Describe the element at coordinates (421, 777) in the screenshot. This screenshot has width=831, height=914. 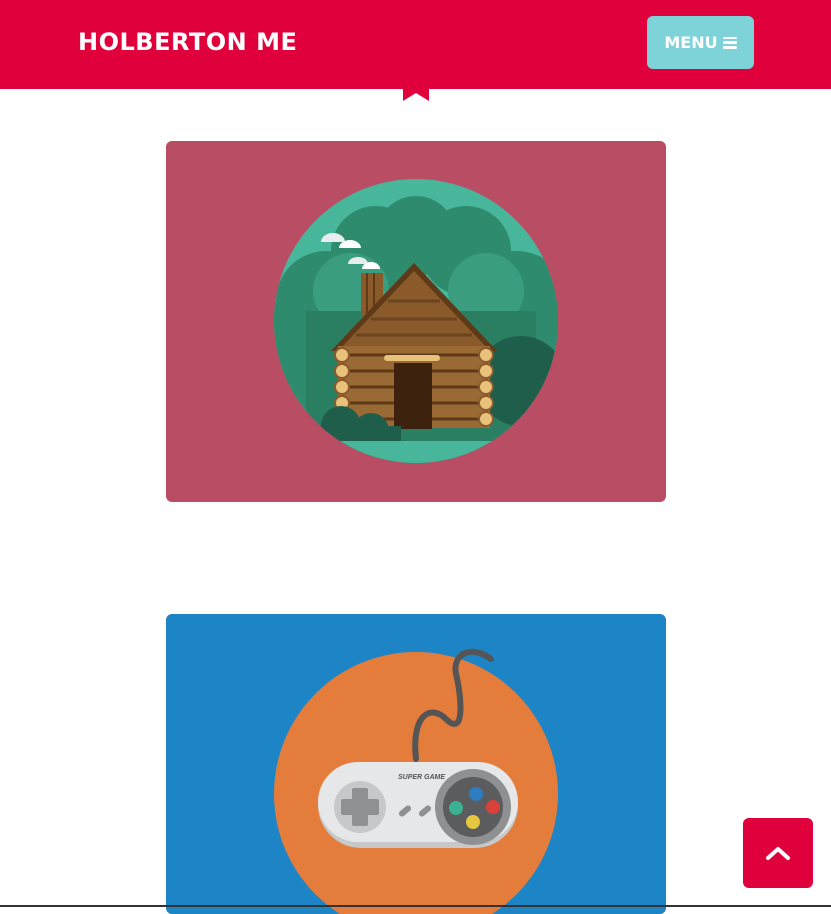
I see `controller-label: SUPER GAME` at that location.